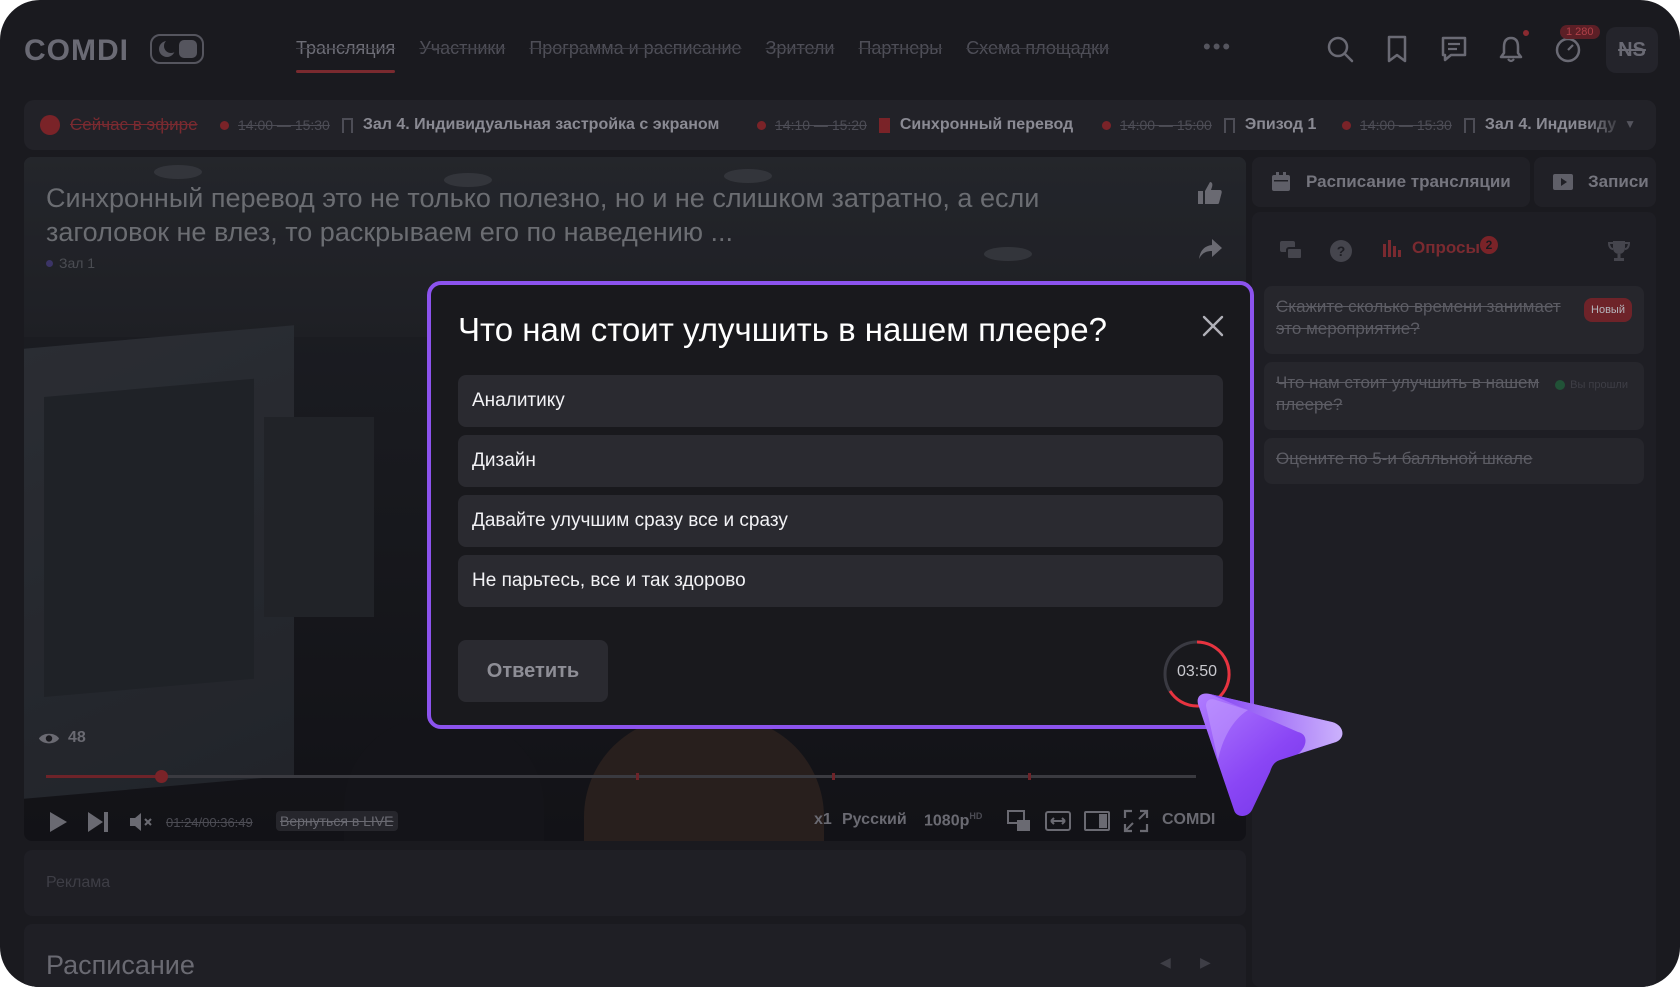 Image resolution: width=1680 pixels, height=987 pixels. What do you see at coordinates (1404, 458) in the screenshot?
I see `poll-question: Оцените по 5-и балльной шкале` at bounding box center [1404, 458].